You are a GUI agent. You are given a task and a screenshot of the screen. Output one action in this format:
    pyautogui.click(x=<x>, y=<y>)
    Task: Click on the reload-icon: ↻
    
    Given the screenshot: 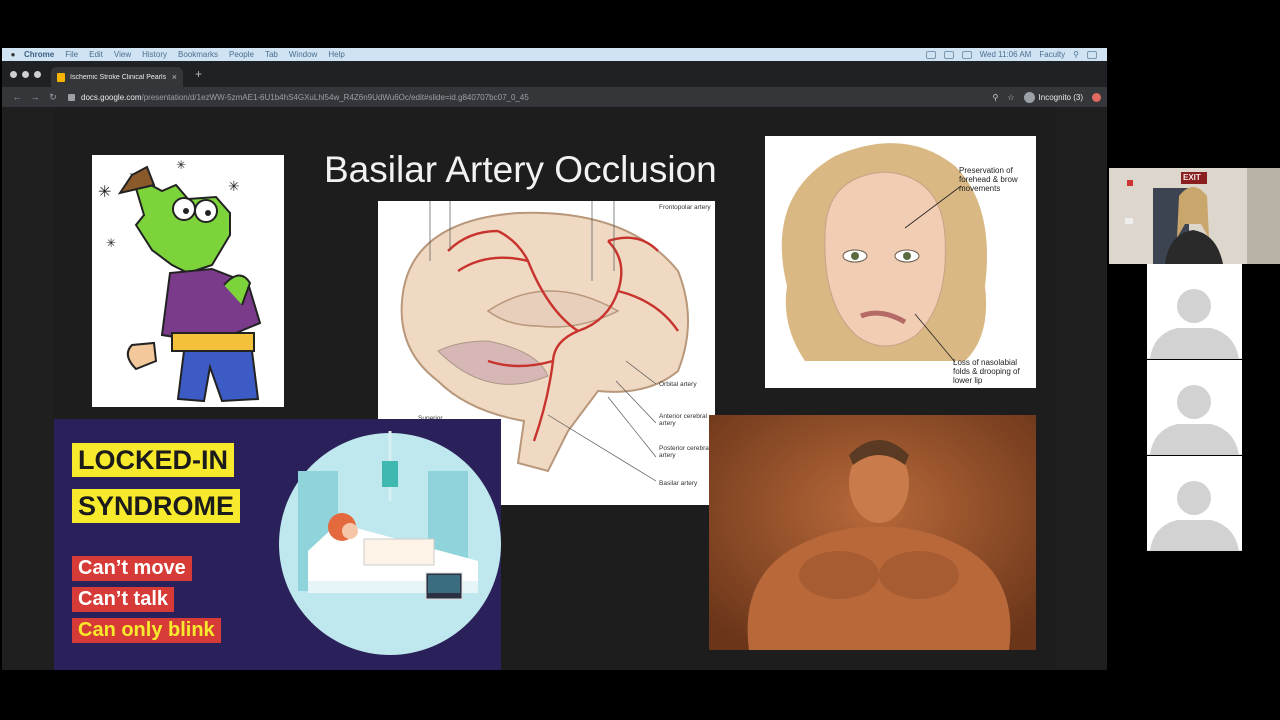 What is the action you would take?
    pyautogui.click(x=53, y=97)
    